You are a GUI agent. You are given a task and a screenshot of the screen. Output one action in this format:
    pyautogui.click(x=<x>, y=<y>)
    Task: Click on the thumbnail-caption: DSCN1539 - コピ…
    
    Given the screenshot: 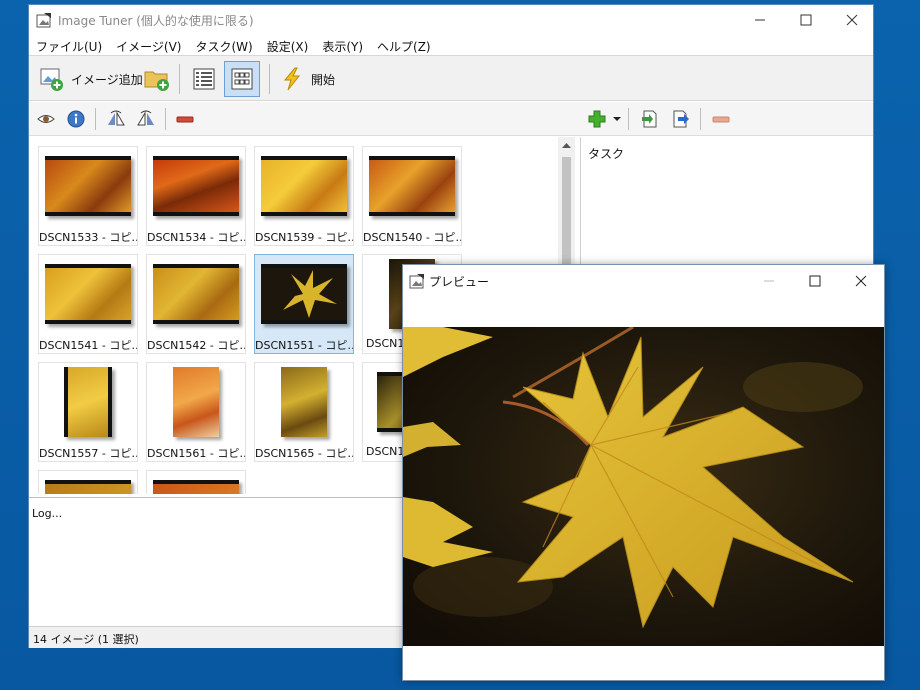 What is the action you would take?
    pyautogui.click(x=304, y=237)
    